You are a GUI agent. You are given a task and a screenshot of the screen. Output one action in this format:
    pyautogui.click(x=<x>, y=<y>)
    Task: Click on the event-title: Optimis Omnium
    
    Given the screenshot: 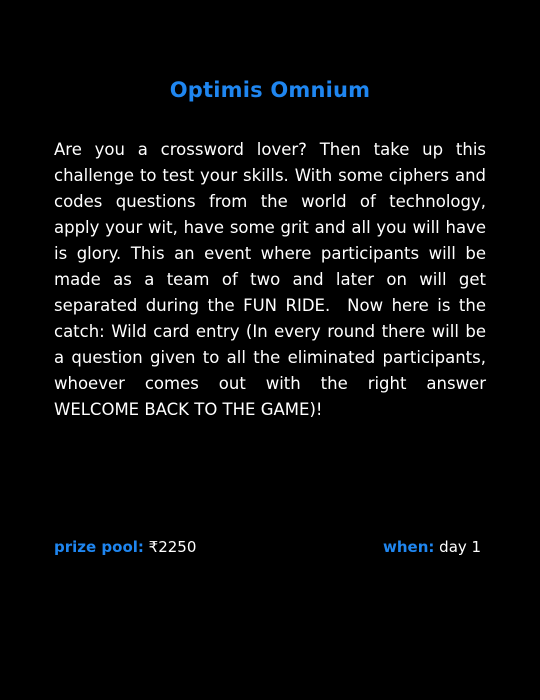 What is the action you would take?
    pyautogui.click(x=270, y=90)
    